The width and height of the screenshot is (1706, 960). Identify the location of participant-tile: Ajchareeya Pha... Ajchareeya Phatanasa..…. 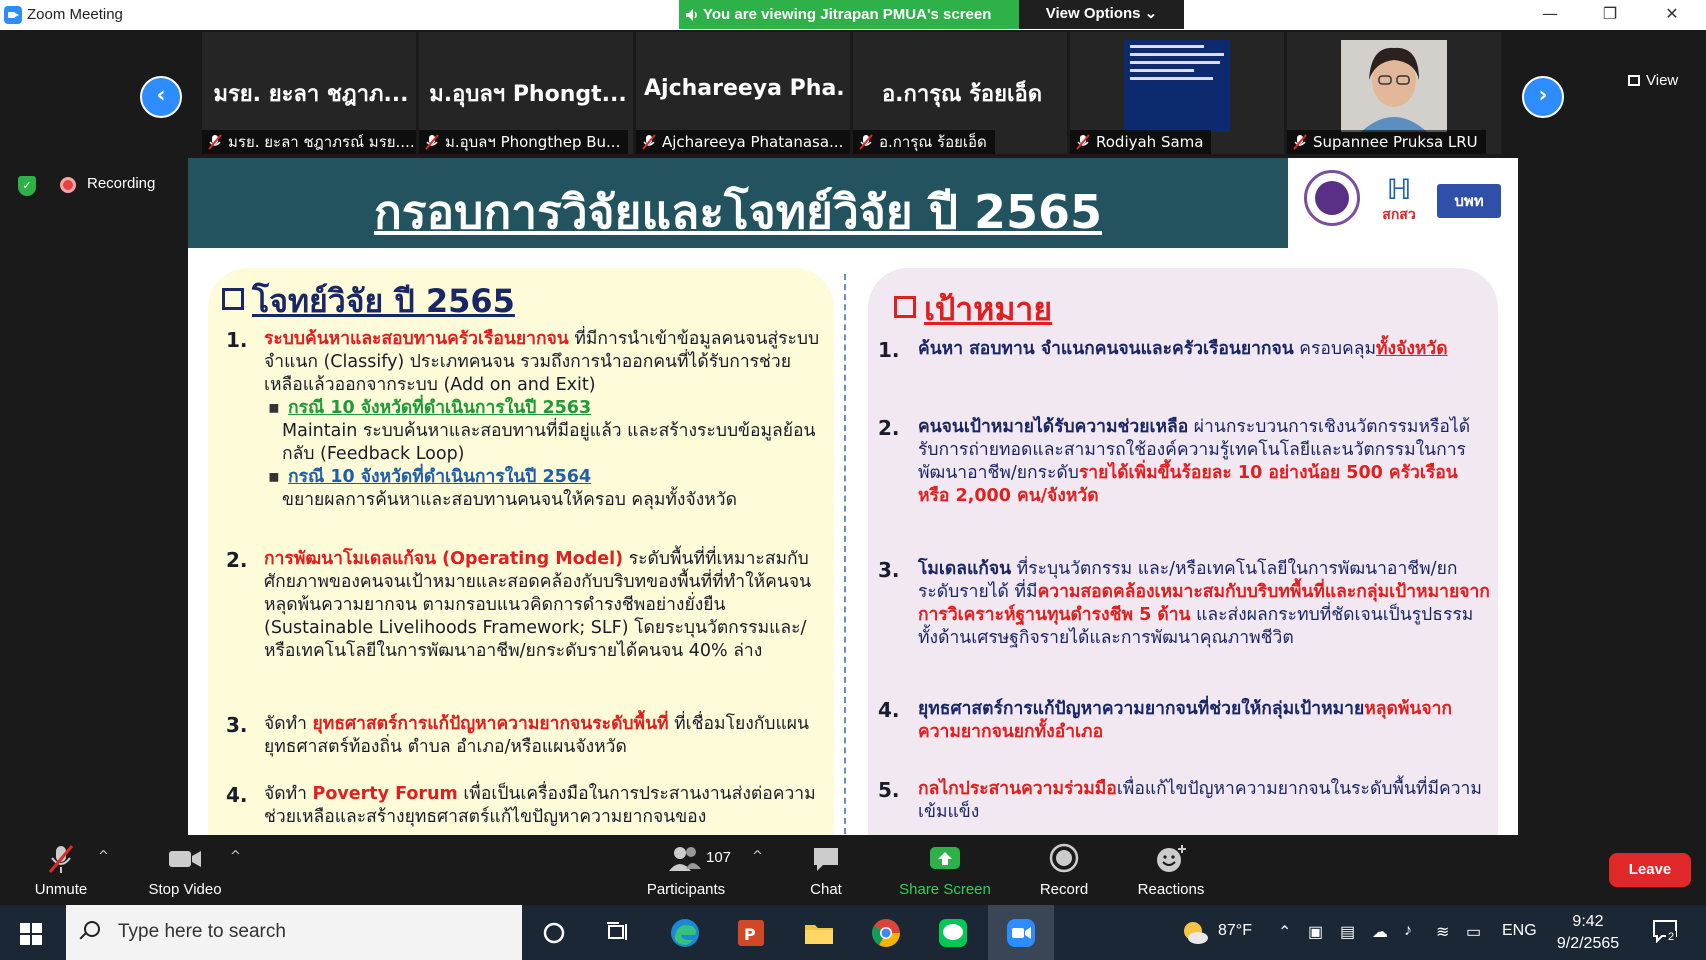
(743, 93).